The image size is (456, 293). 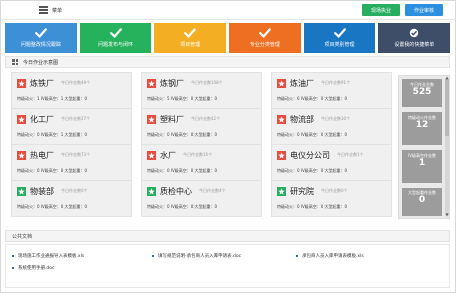 I want to click on card-refinery: 炼油厂 今日作业数91个 特级动火：6 IV级高空：0 大型起重：0, so click(x=331, y=90).